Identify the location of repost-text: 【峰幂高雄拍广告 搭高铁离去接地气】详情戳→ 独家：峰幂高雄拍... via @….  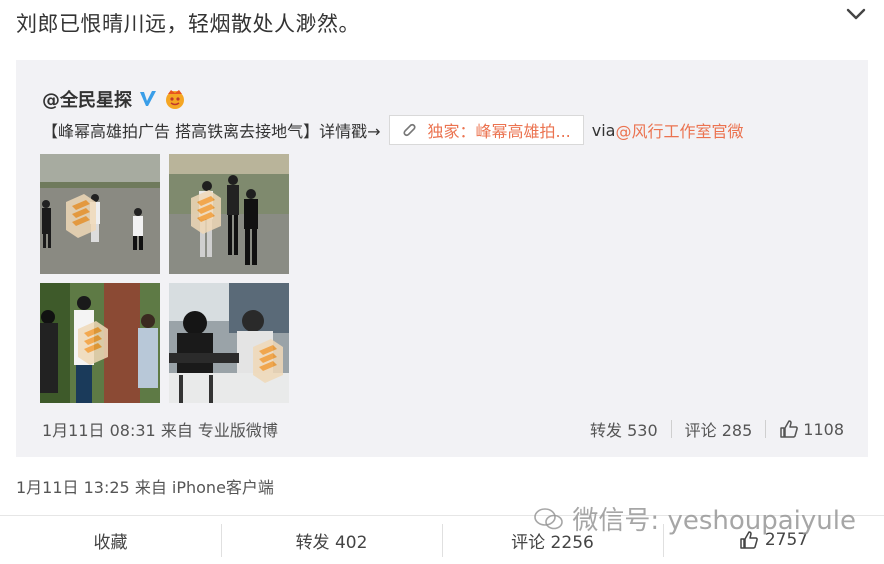
(393, 130).